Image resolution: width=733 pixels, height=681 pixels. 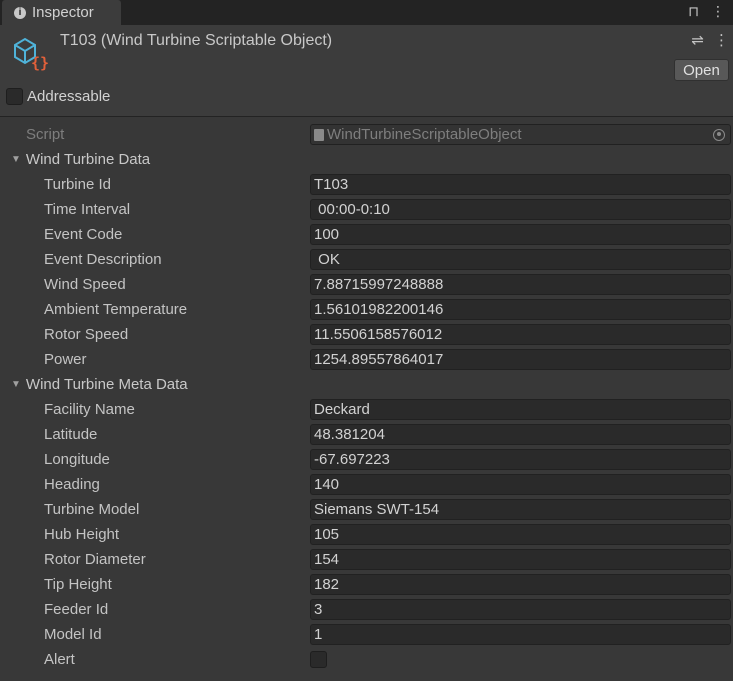 I want to click on field-input: 11.5506158576012, so click(x=520, y=334).